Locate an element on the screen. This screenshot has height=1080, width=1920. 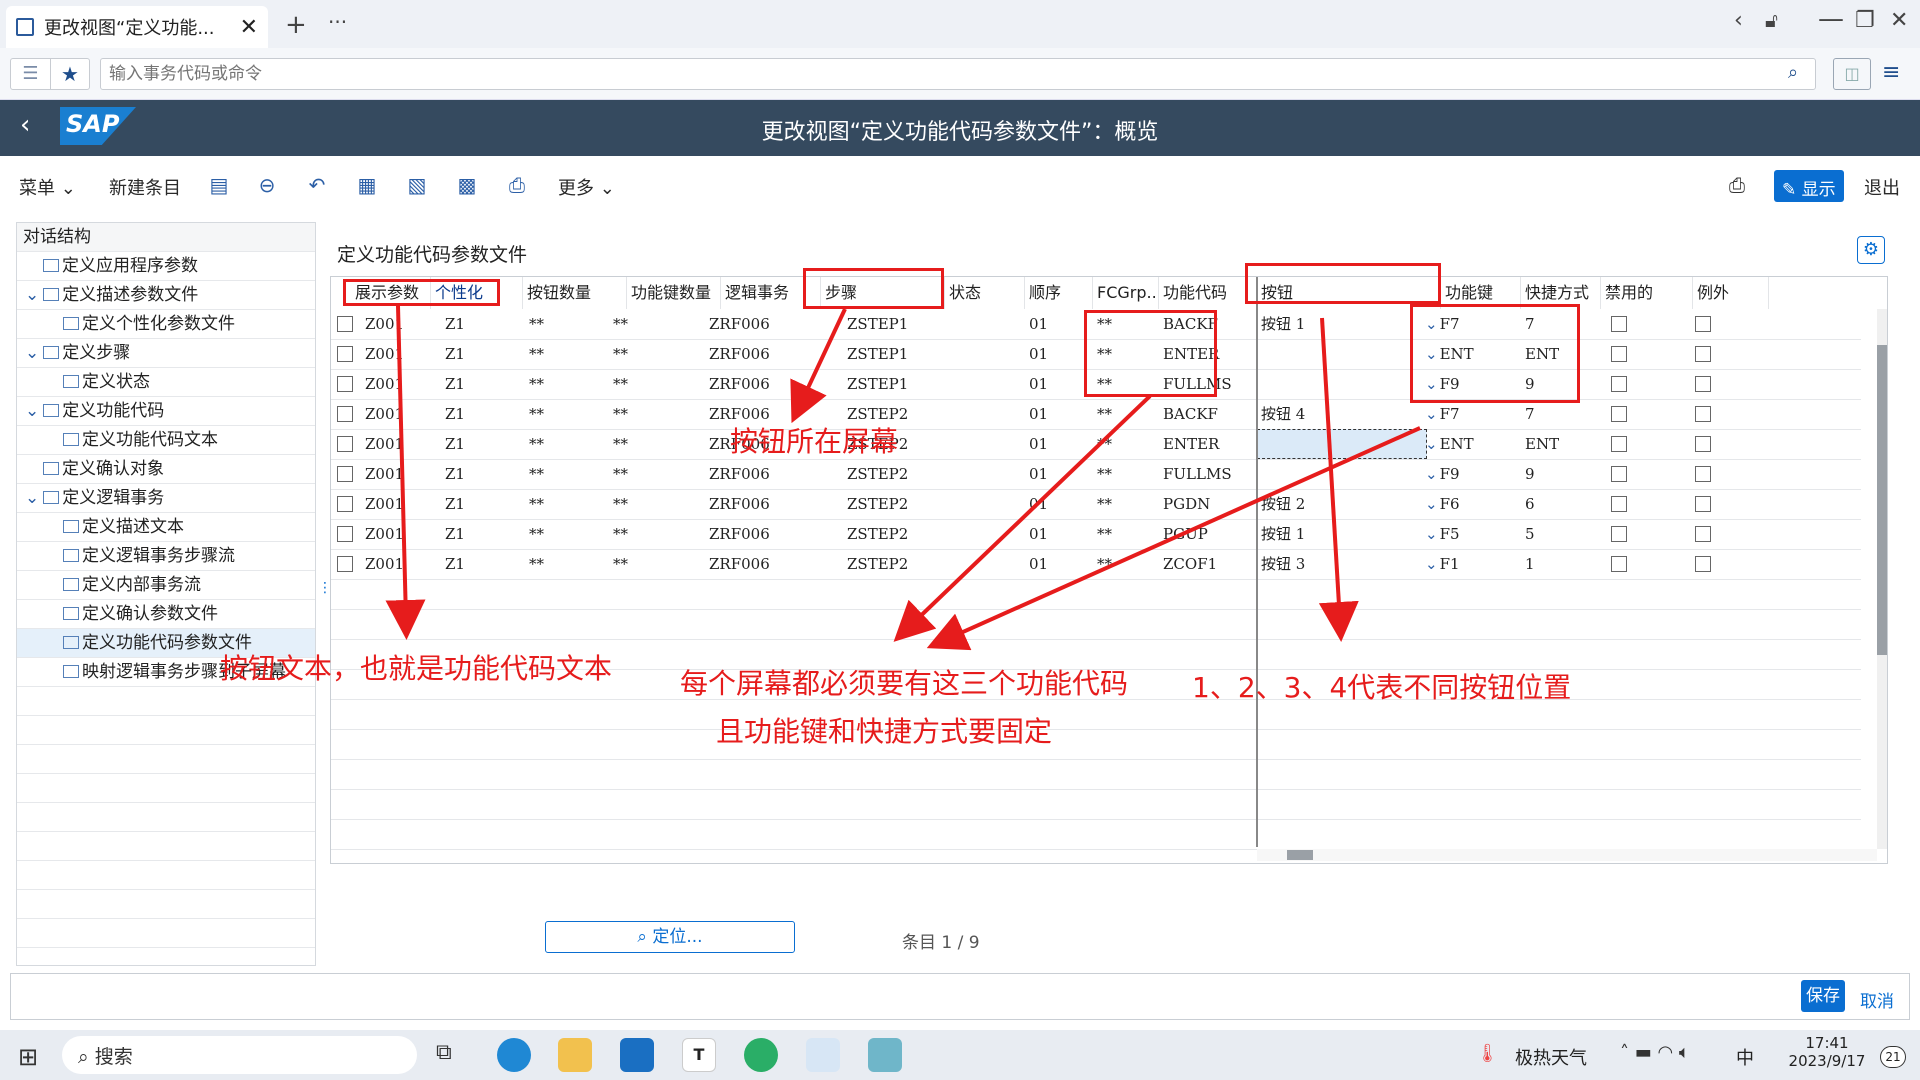
arrow-button-text is located at coordinates (405, 472).